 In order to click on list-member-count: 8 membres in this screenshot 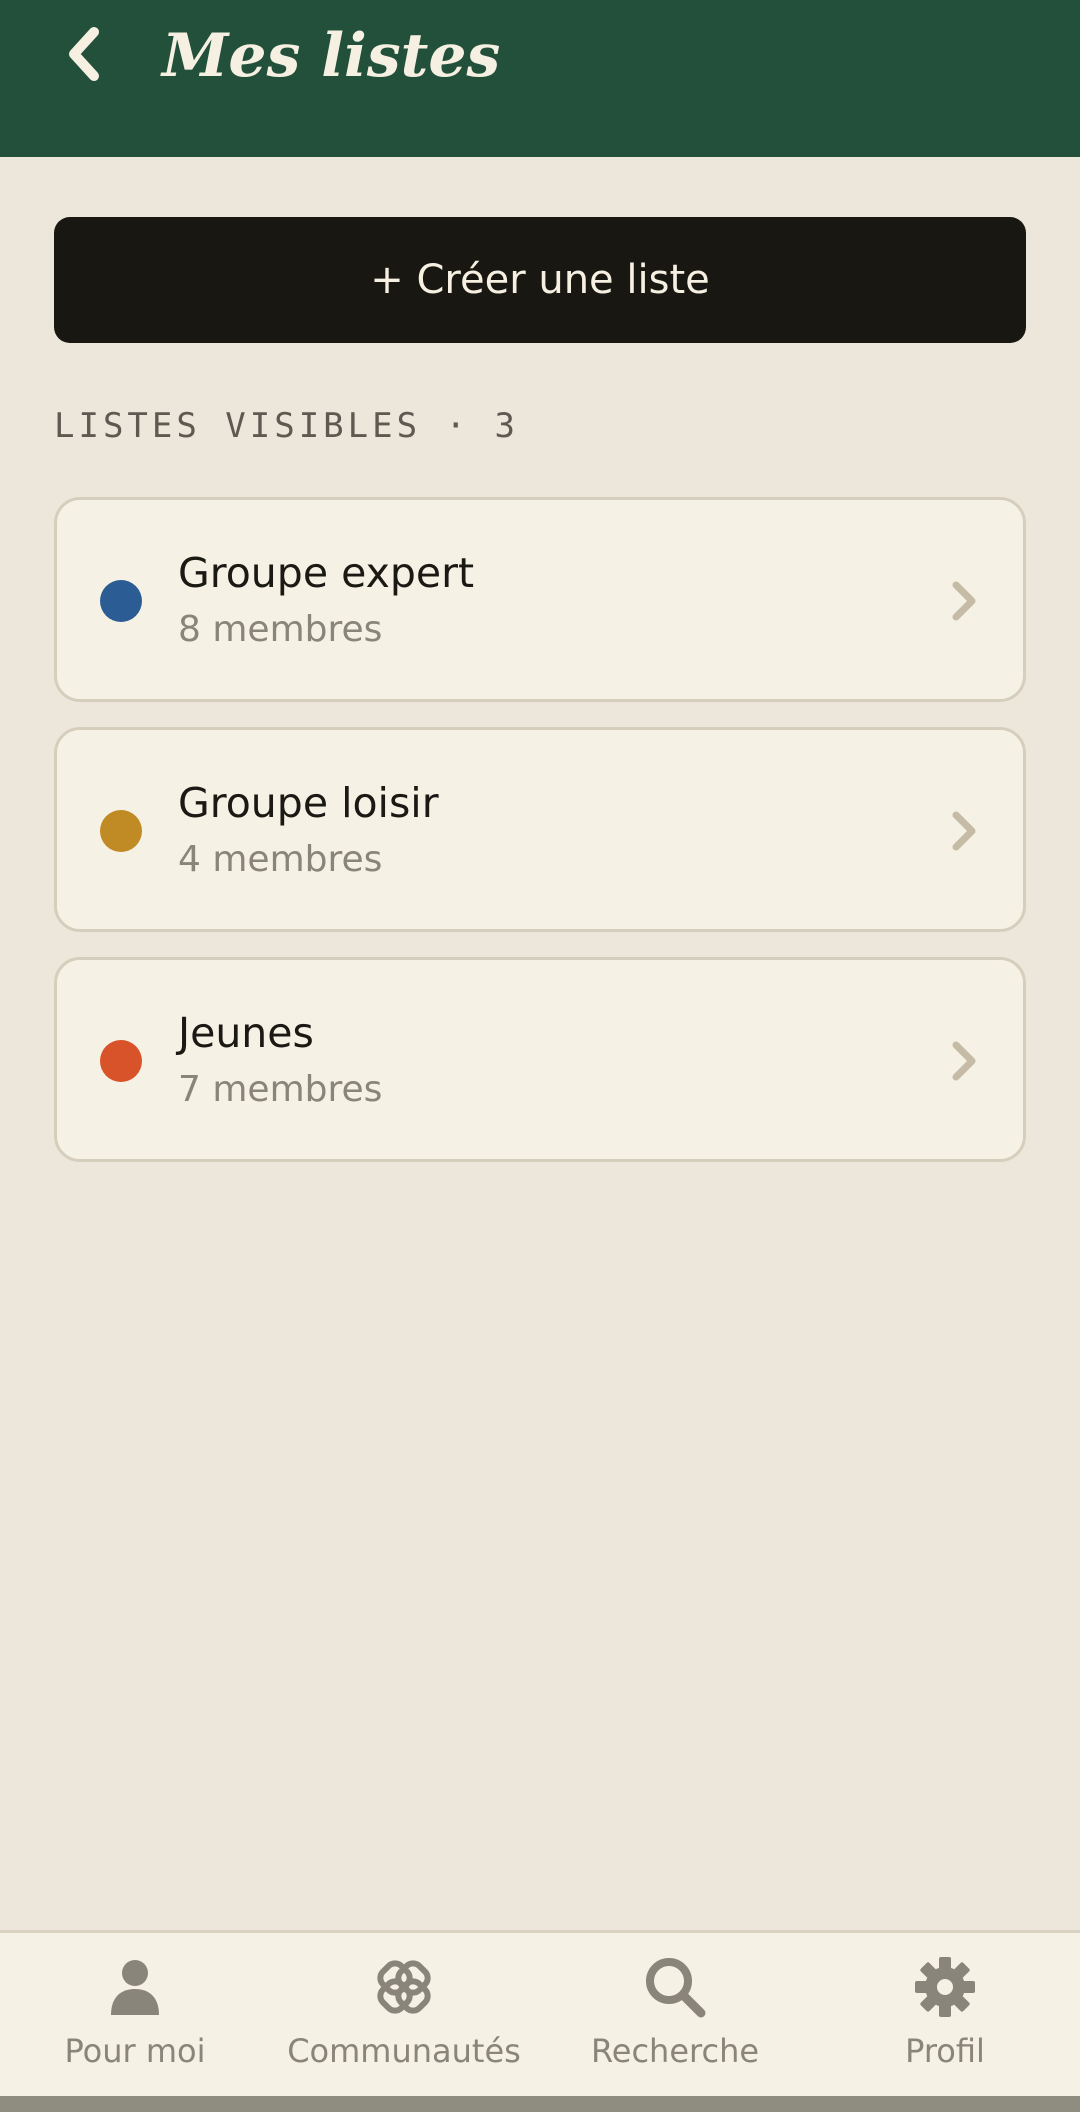, I will do `click(280, 629)`.